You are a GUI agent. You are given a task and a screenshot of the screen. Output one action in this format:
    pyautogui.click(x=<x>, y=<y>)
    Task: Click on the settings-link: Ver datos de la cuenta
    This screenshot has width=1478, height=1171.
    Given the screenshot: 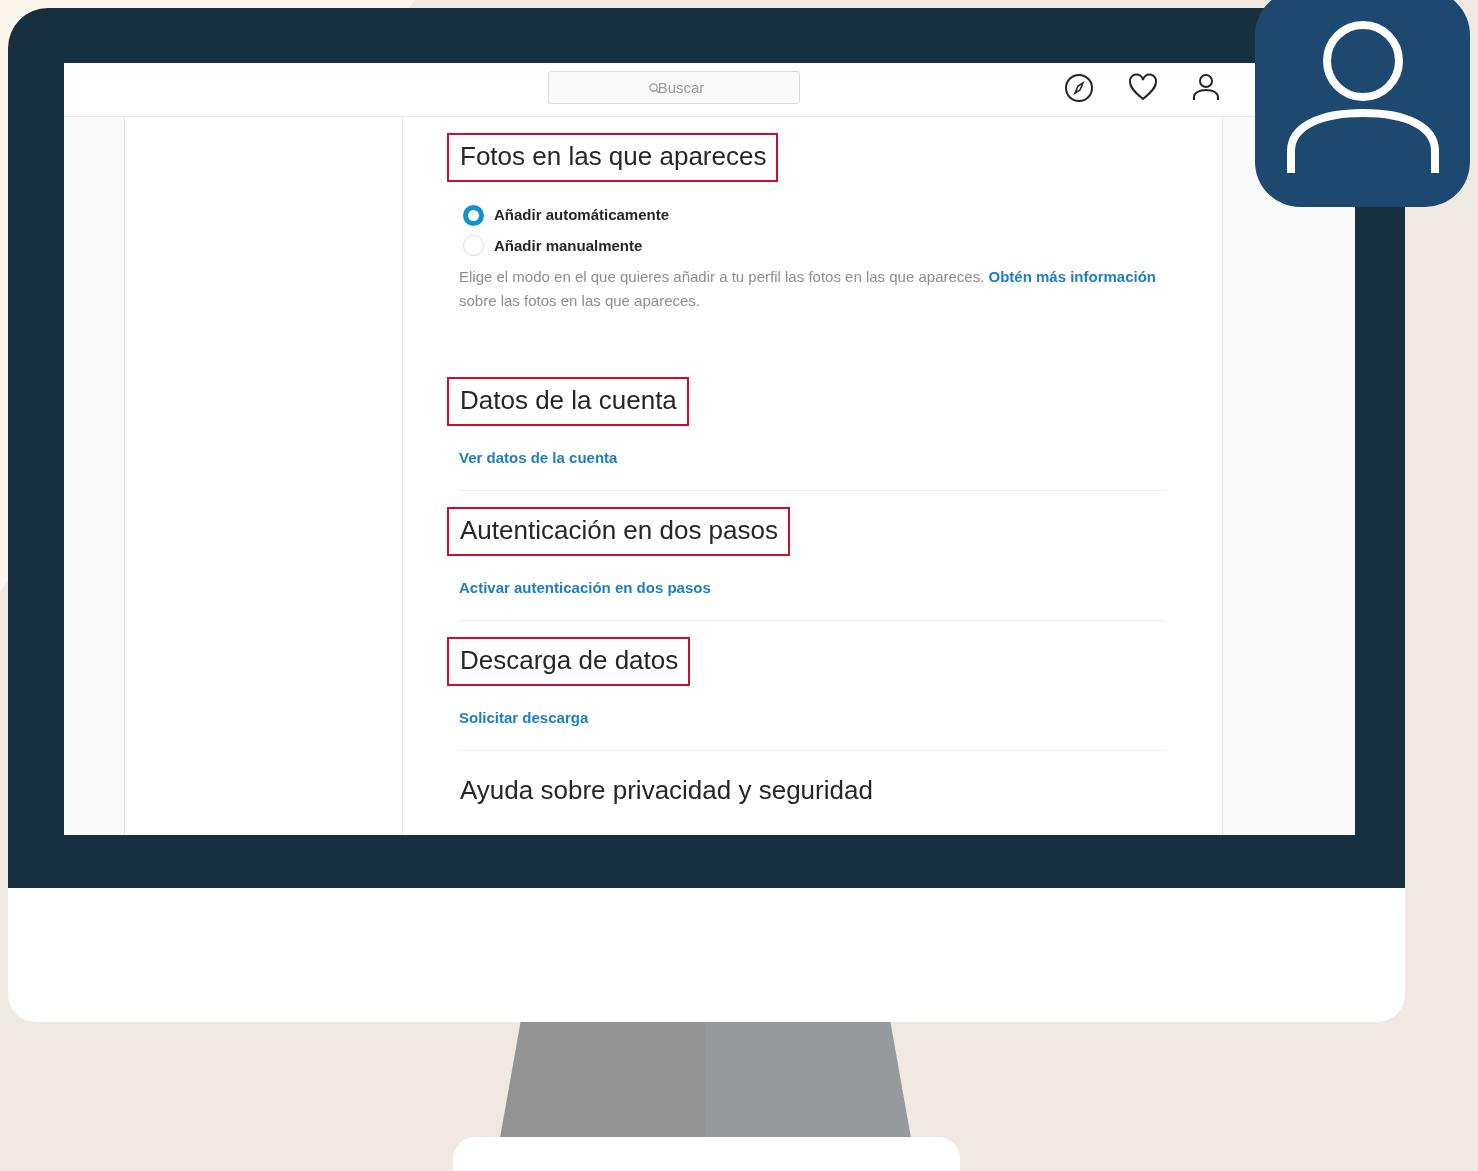 What is the action you would take?
    pyautogui.click(x=538, y=457)
    